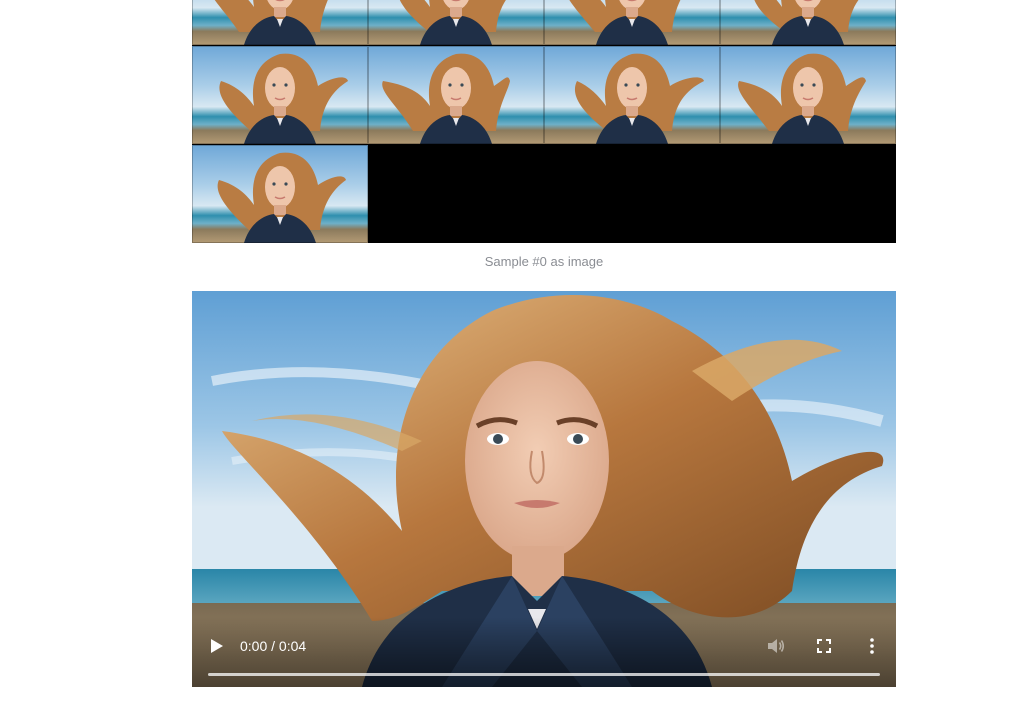  What do you see at coordinates (544, 652) in the screenshot?
I see `video-controls: 0:00 / 0:04` at bounding box center [544, 652].